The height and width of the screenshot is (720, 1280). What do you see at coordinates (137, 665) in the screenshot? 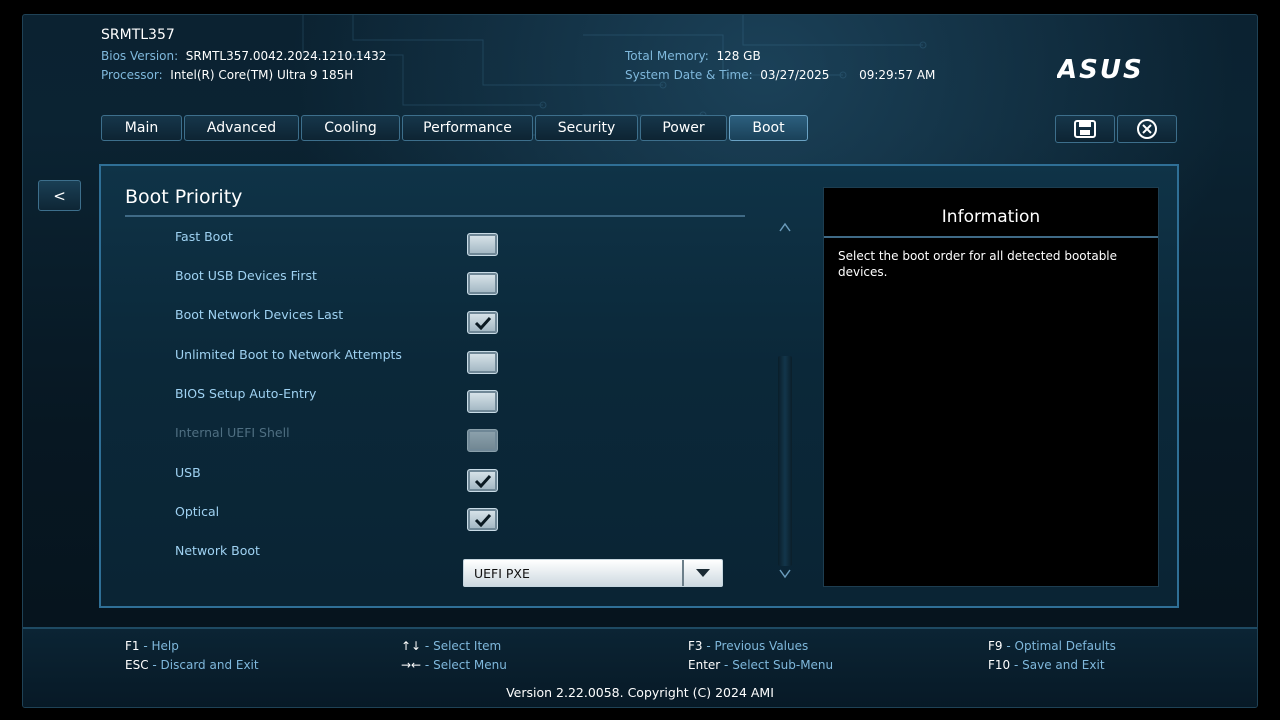
I see `hint-esc-key: ESC` at bounding box center [137, 665].